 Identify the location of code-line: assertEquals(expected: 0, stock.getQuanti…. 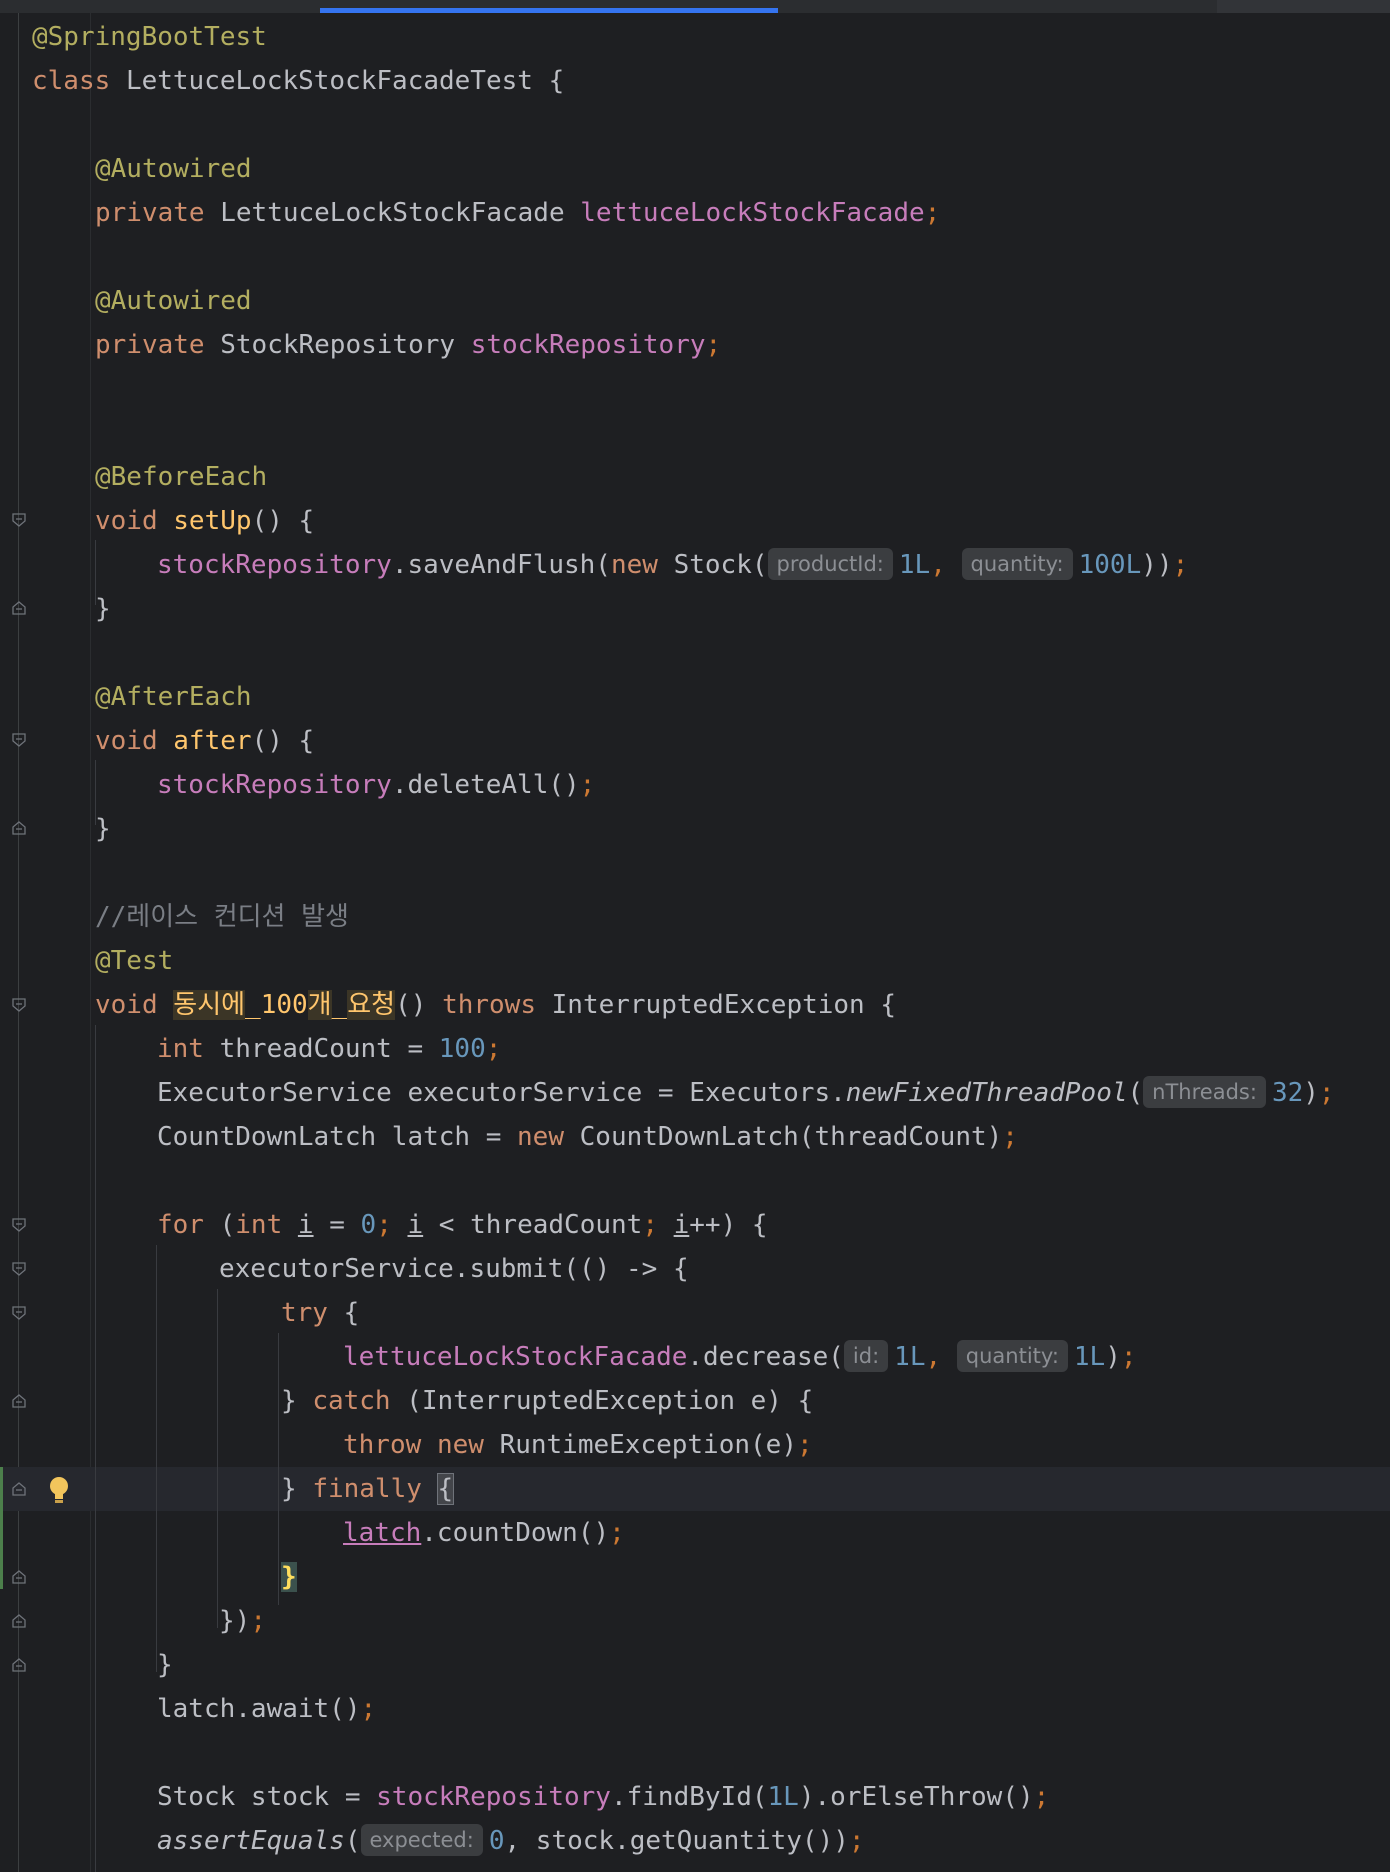
(511, 1841).